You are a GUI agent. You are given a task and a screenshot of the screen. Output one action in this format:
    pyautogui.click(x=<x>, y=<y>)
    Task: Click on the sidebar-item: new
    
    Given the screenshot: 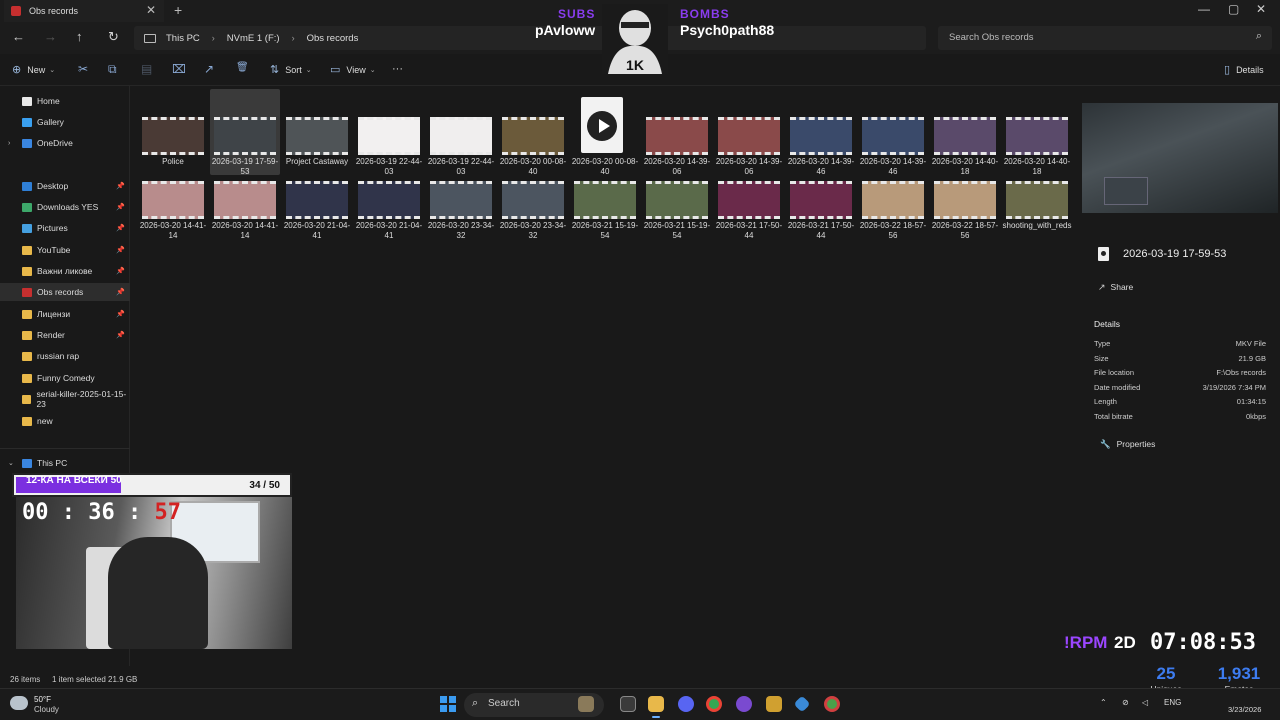 What is the action you would take?
    pyautogui.click(x=65, y=421)
    